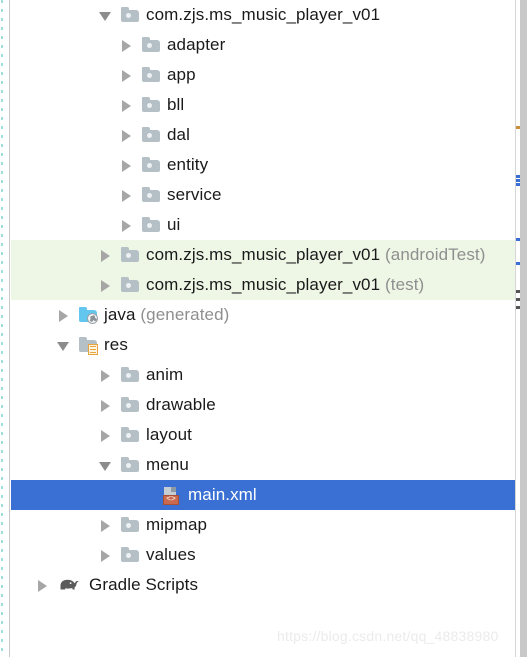 The height and width of the screenshot is (657, 527). What do you see at coordinates (147, 495) in the screenshot?
I see `no-chevron-spacer` at bounding box center [147, 495].